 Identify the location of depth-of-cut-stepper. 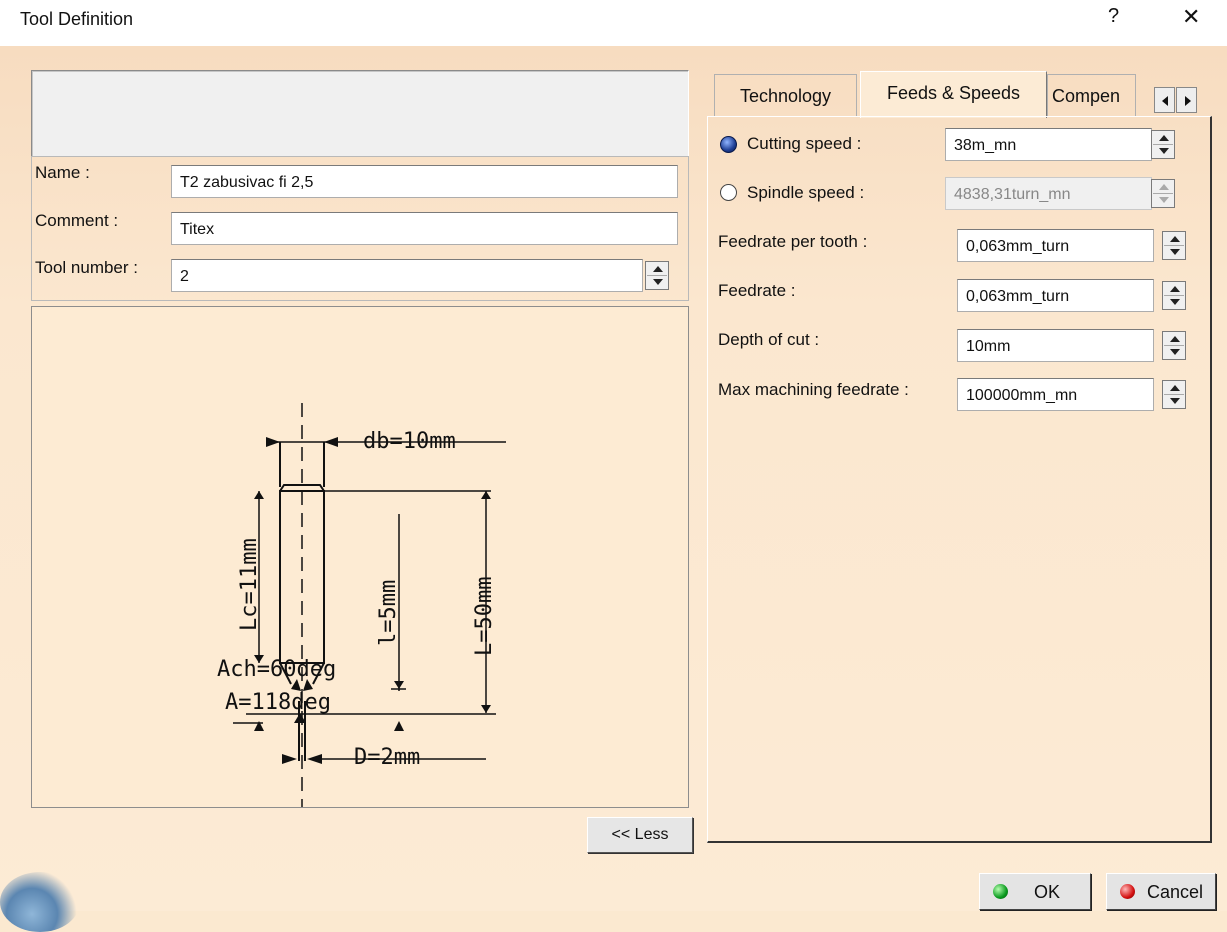
(1174, 345).